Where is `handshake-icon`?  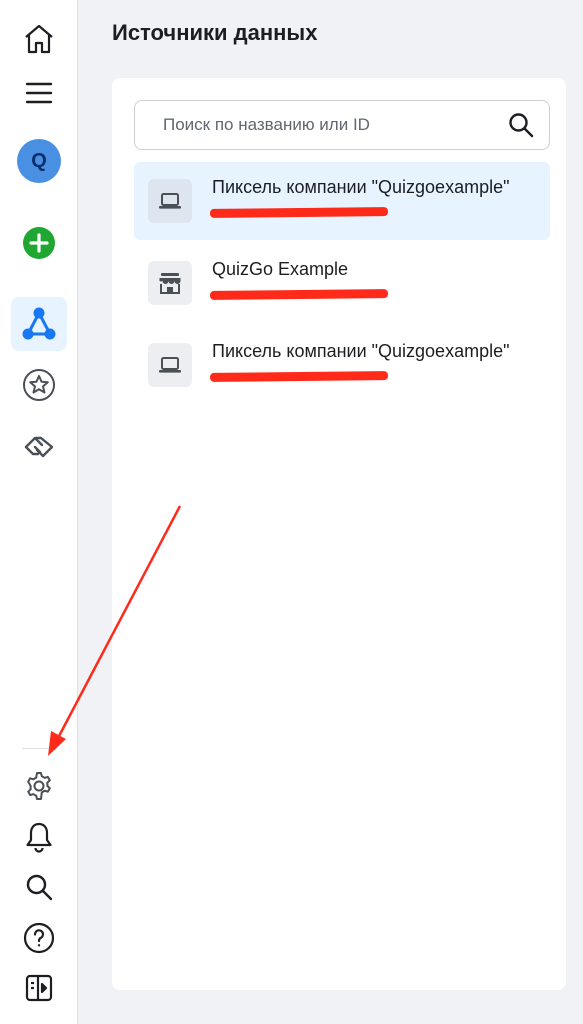
handshake-icon is located at coordinates (39, 447).